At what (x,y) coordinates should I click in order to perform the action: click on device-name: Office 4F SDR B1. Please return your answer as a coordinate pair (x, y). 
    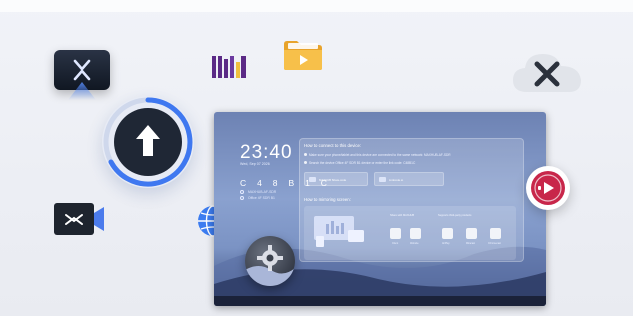
    Looking at the image, I should click on (261, 198).